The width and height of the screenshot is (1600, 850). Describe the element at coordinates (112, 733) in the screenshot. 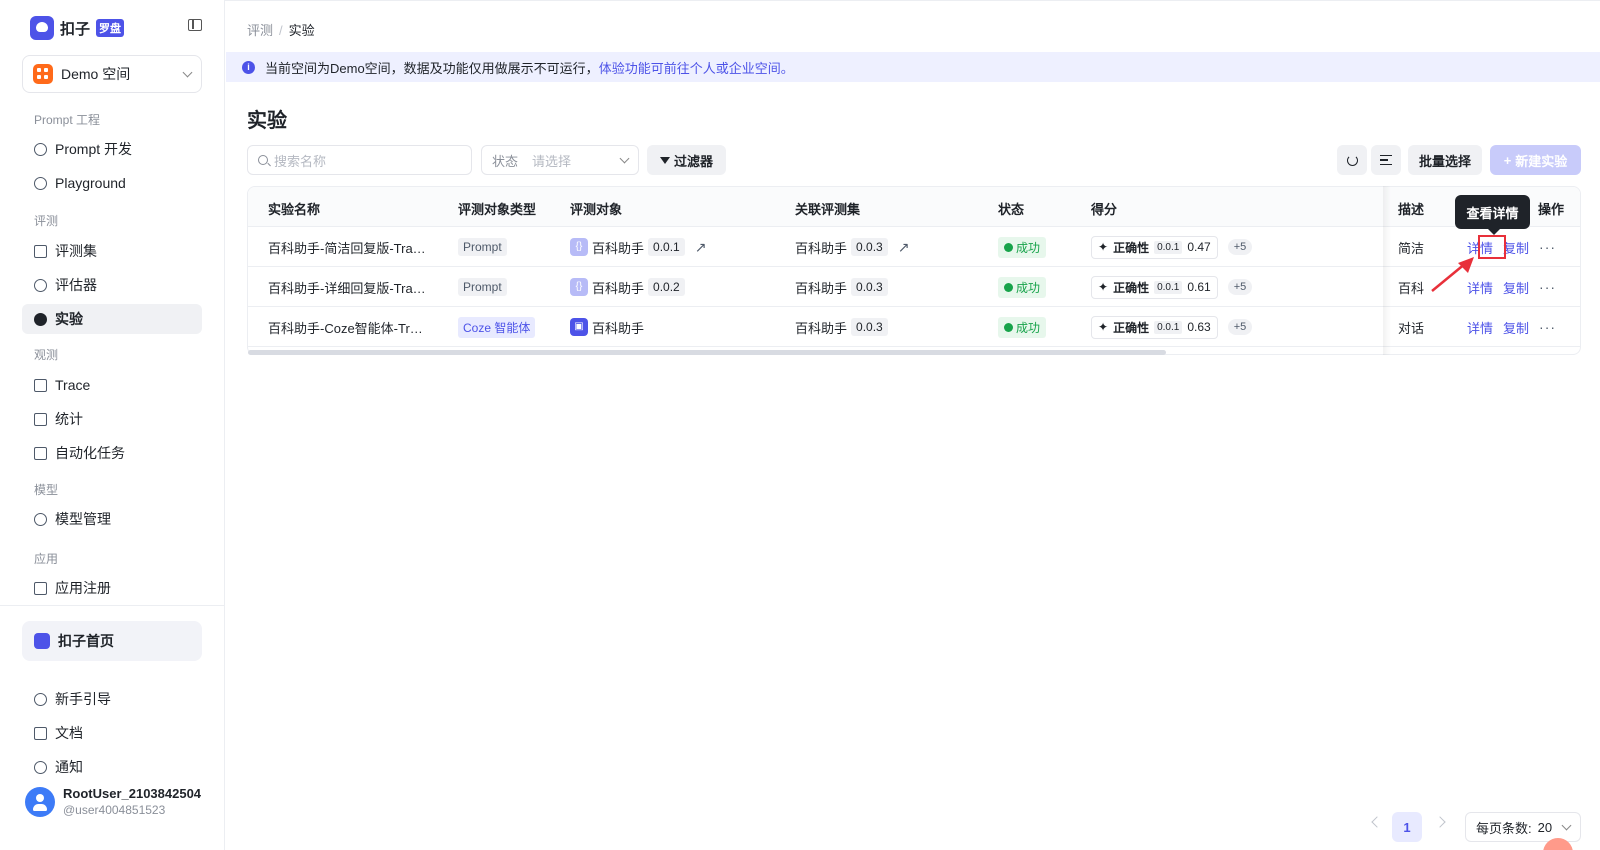

I see `sidebar-item-docs: 文档` at that location.